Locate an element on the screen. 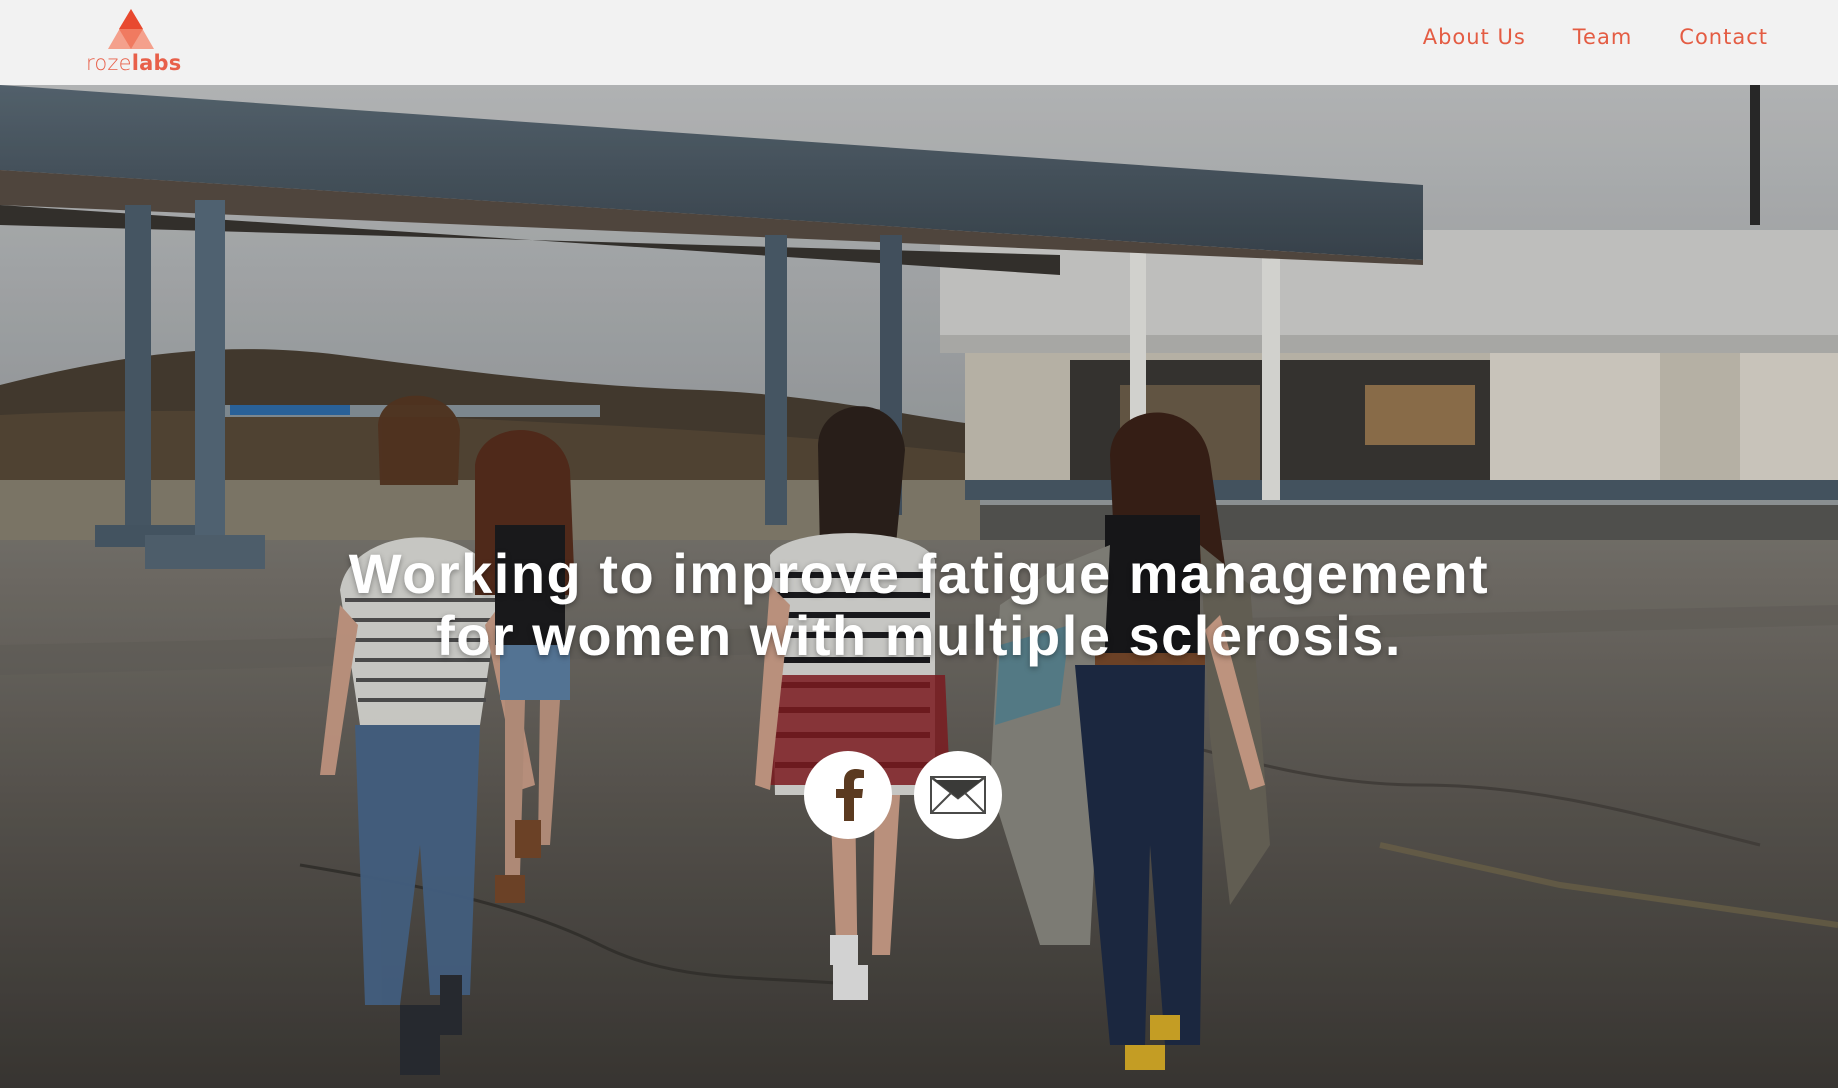 The image size is (1838, 1088). logo-wordmark: rozelabs is located at coordinates (133, 63).